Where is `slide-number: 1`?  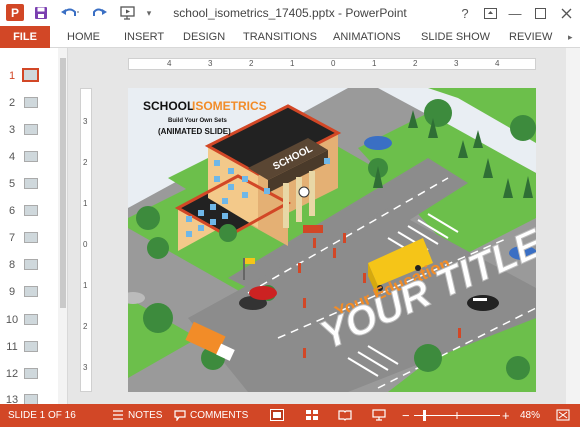 slide-number: 1 is located at coordinates (12, 76).